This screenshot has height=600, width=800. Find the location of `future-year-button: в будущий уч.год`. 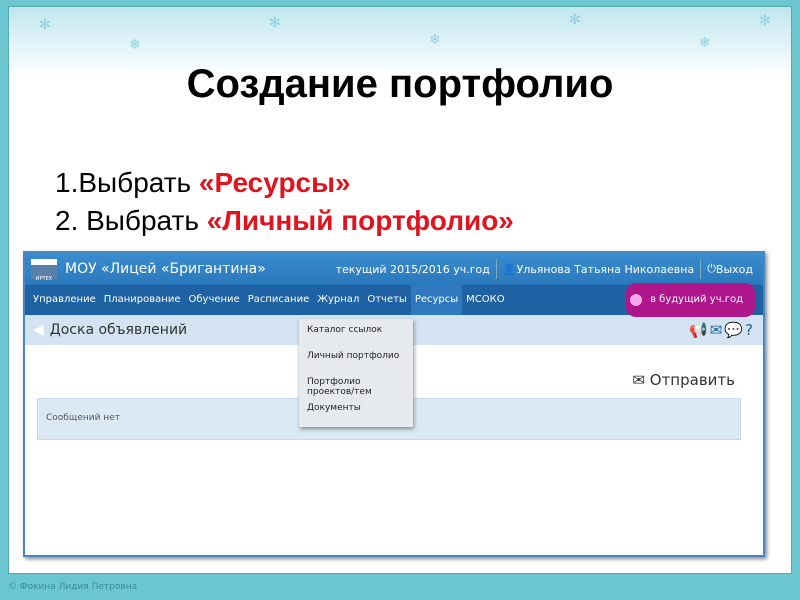

future-year-button: в будущий уч.год is located at coordinates (690, 300).